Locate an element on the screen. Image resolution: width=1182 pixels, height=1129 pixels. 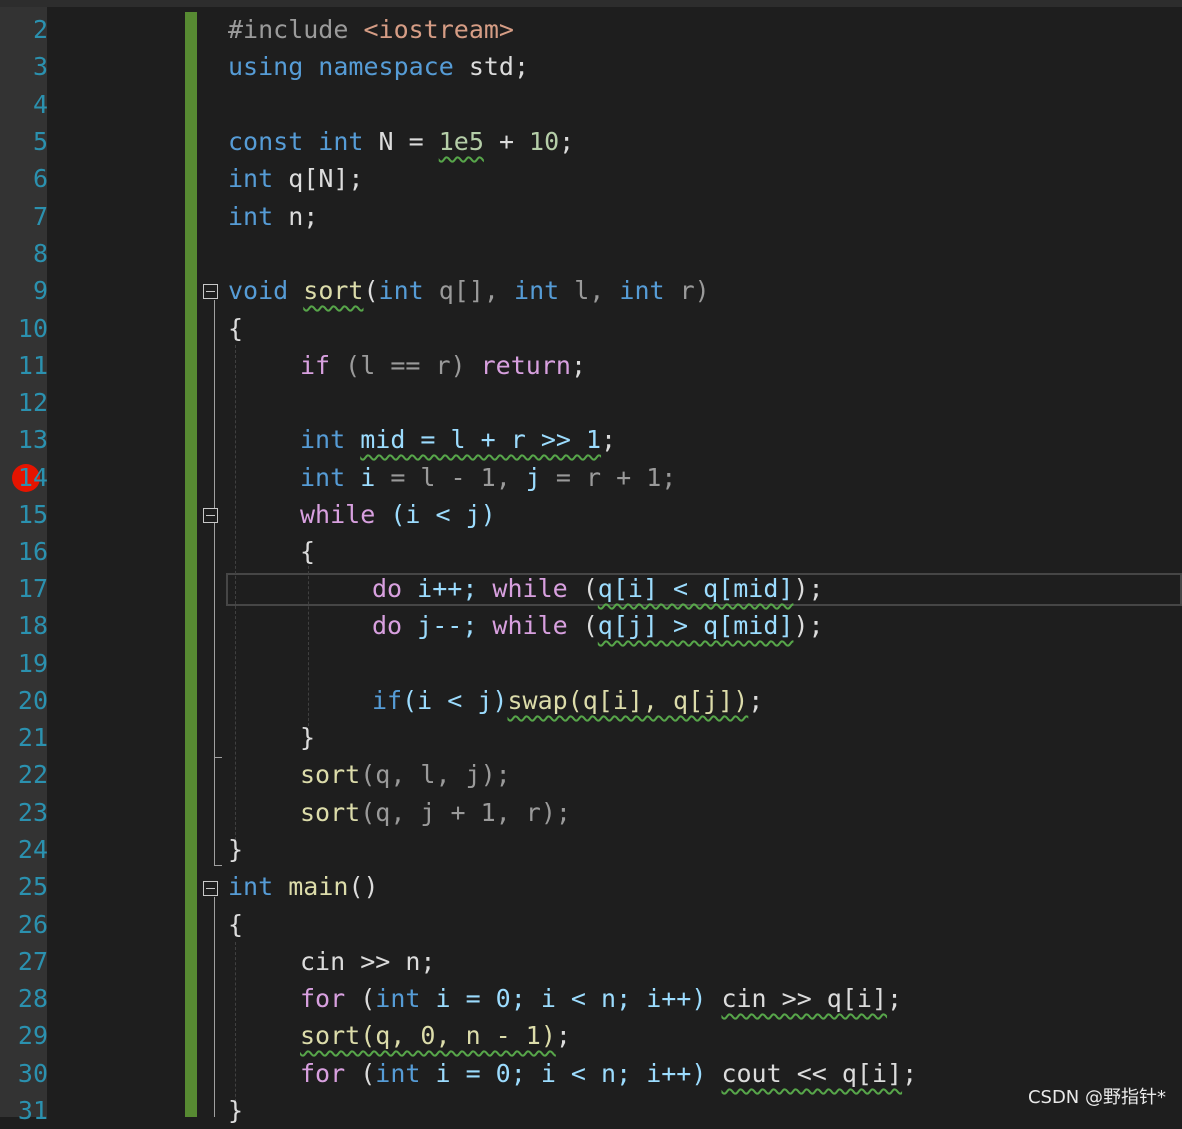
line-number-gutter is located at coordinates (116, 562).